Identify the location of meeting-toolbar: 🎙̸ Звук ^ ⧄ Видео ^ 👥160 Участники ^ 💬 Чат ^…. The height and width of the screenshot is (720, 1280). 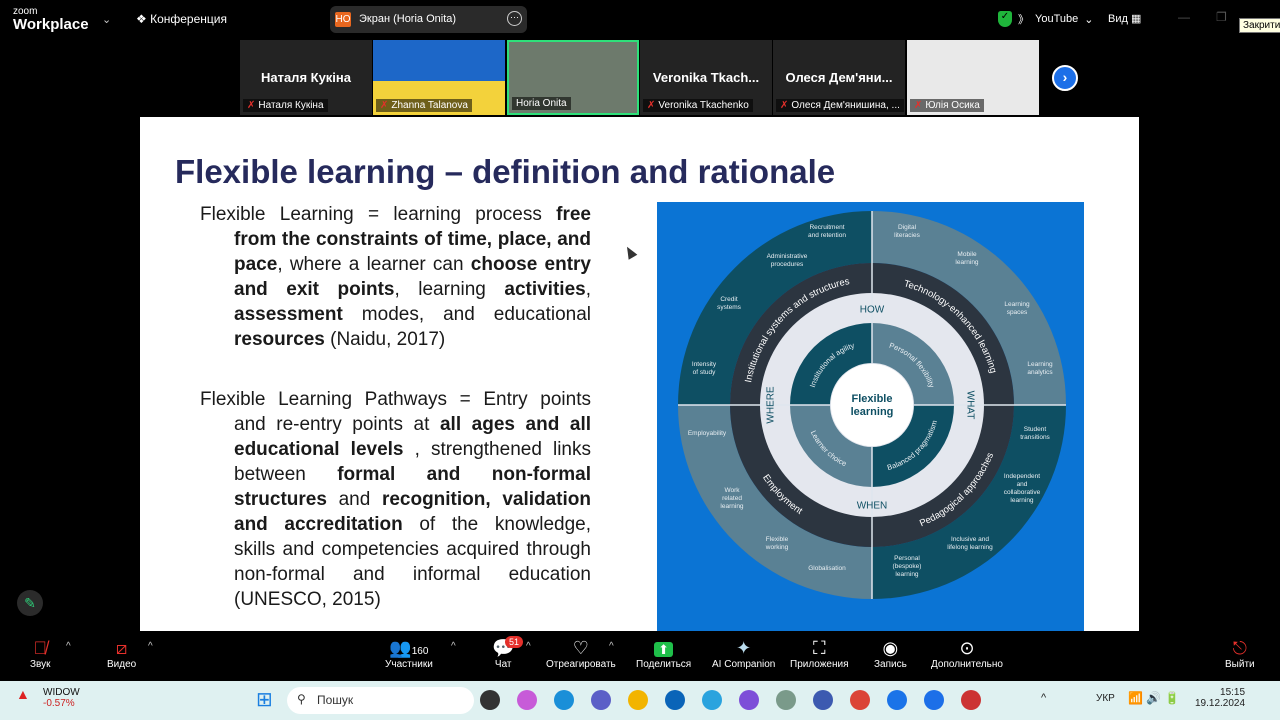
(640, 656).